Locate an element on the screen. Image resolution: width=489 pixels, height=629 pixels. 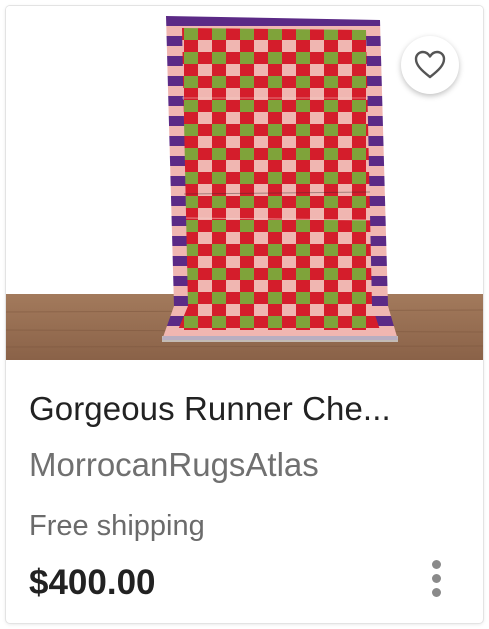
favorite-button is located at coordinates (430, 65).